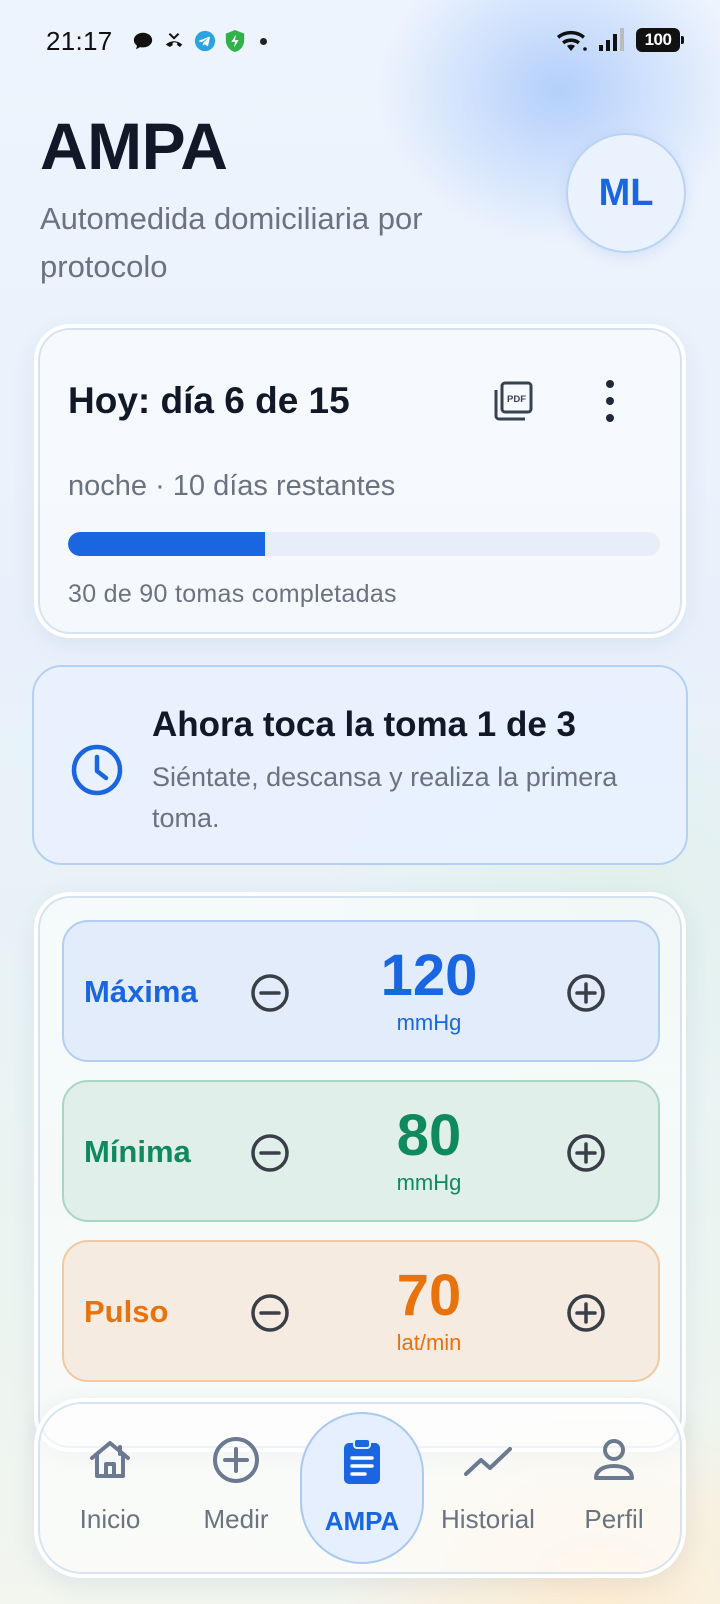 The width and height of the screenshot is (720, 1604). Describe the element at coordinates (270, 993) in the screenshot. I see `systolic-decrease-button` at that location.